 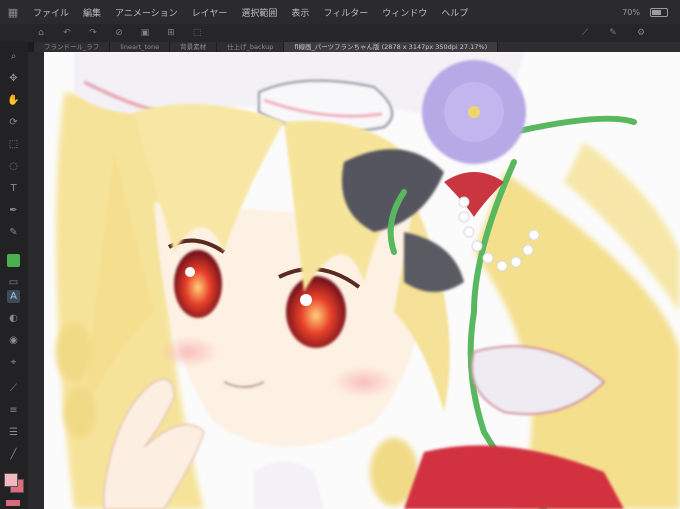 What do you see at coordinates (13, 210) in the screenshot?
I see `pen-icon: ✒` at bounding box center [13, 210].